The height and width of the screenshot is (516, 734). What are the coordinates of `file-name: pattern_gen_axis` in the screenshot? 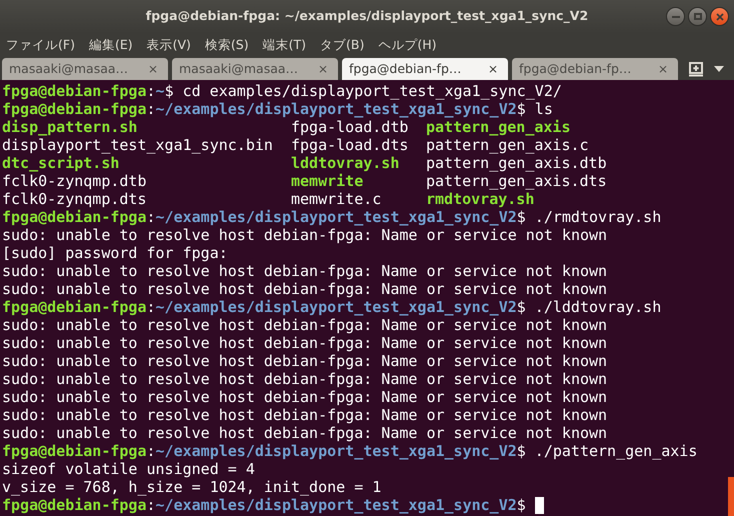 It's located at (498, 127).